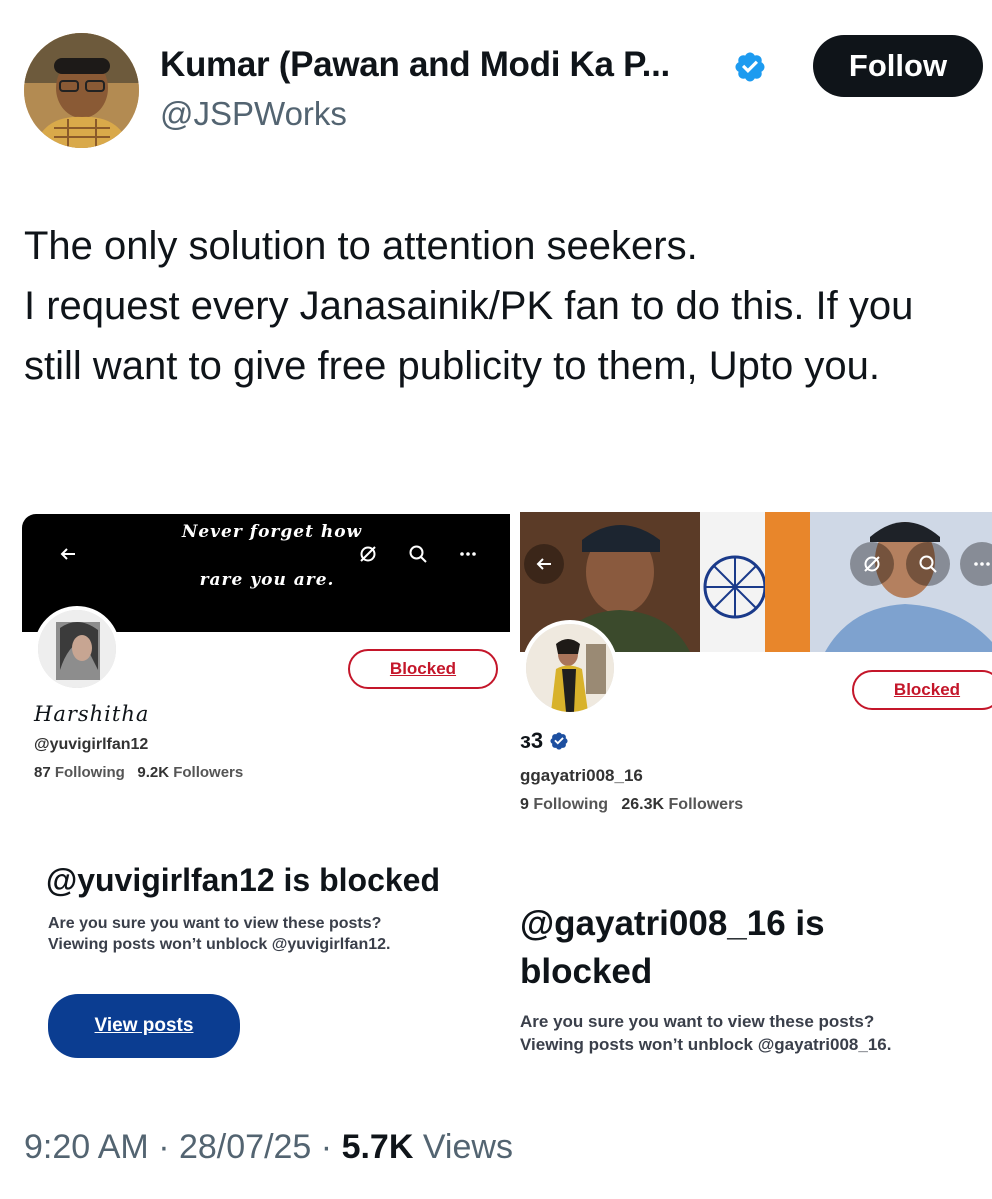 This screenshot has height=1199, width=992. I want to click on tweet-meta: 9:20 AM · 28/07/25 · 5.7K Views, so click(268, 1147).